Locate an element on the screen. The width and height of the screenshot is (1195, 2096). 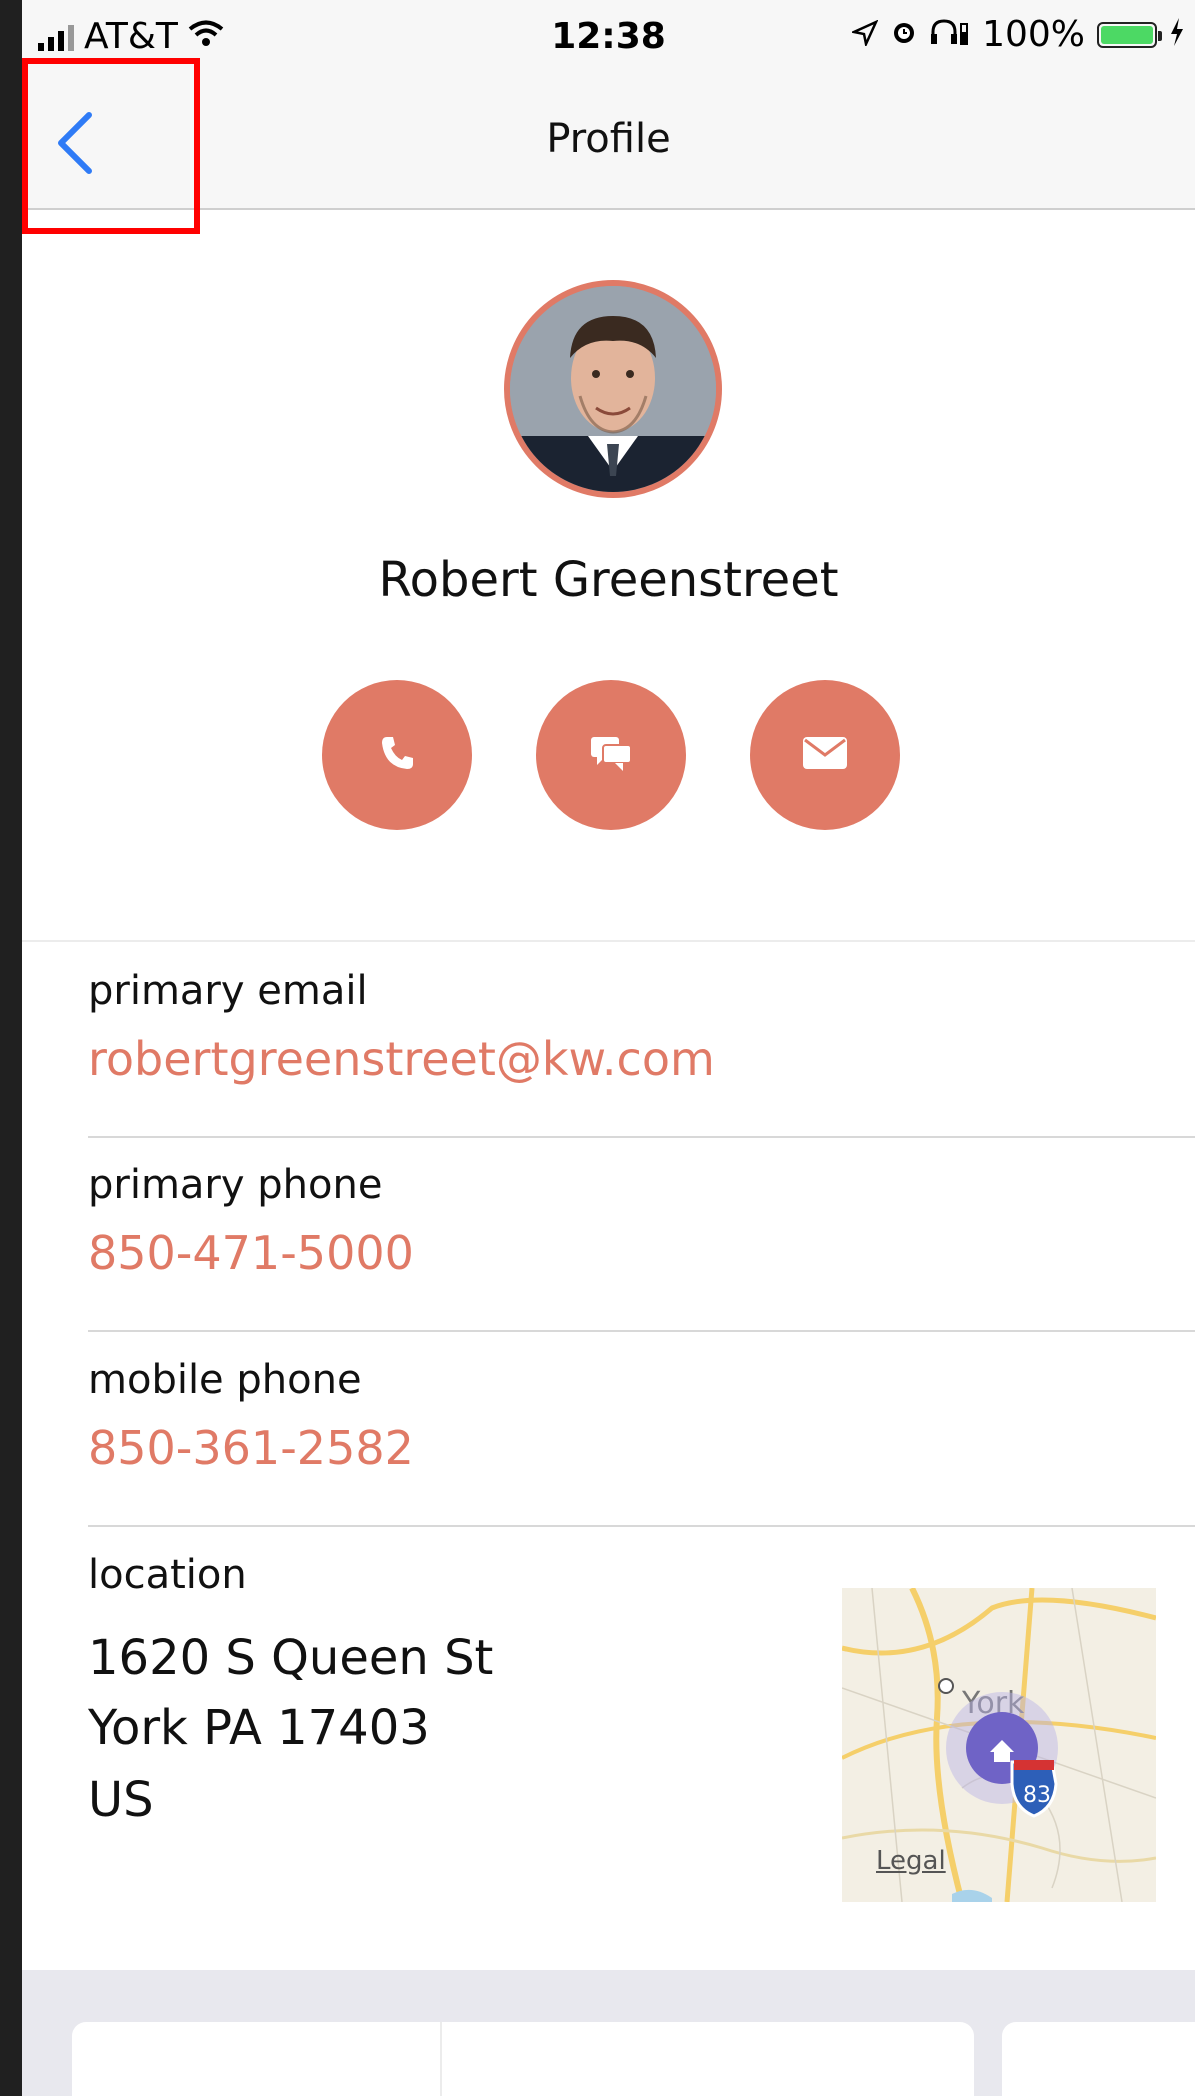
email-button is located at coordinates (825, 755).